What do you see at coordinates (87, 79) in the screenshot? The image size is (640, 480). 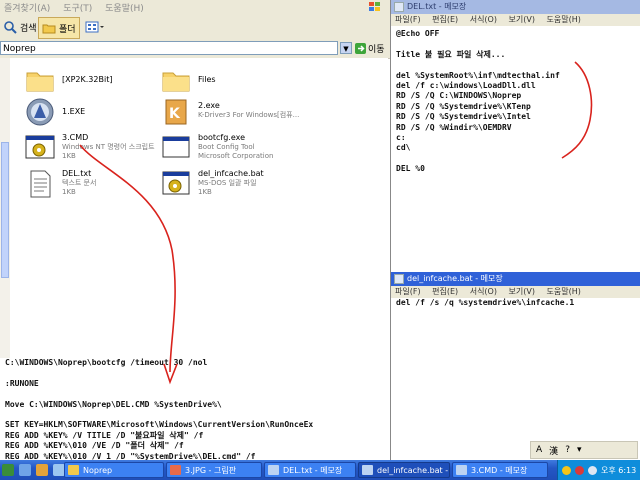 I see `file-name: [XP2K.32Bit]` at bounding box center [87, 79].